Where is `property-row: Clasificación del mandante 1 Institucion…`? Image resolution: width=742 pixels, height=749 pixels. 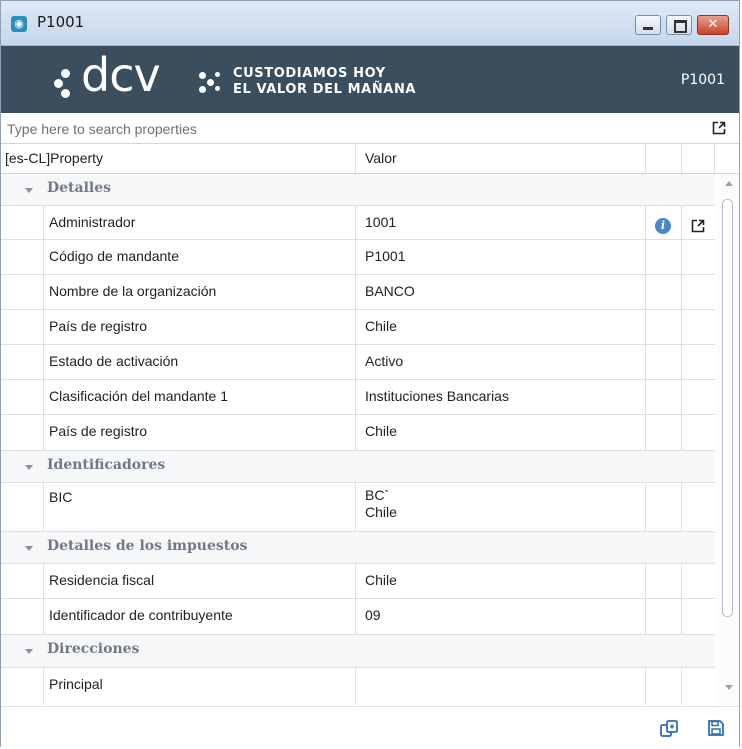
property-row: Clasificación del mandante 1 Institucion… is located at coordinates (358, 397).